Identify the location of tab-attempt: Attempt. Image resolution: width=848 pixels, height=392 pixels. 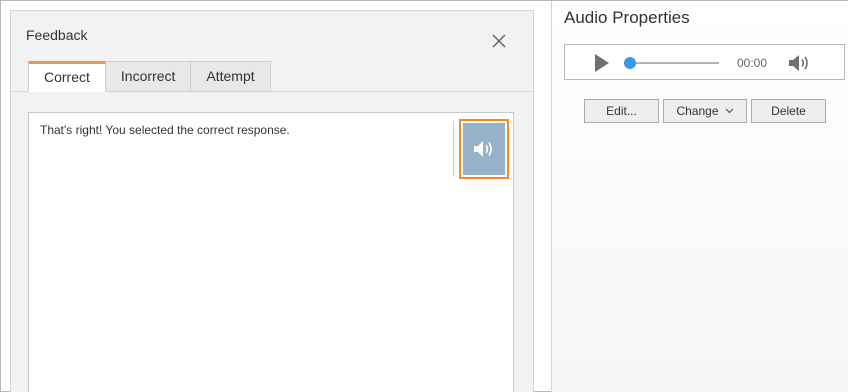
(231, 76).